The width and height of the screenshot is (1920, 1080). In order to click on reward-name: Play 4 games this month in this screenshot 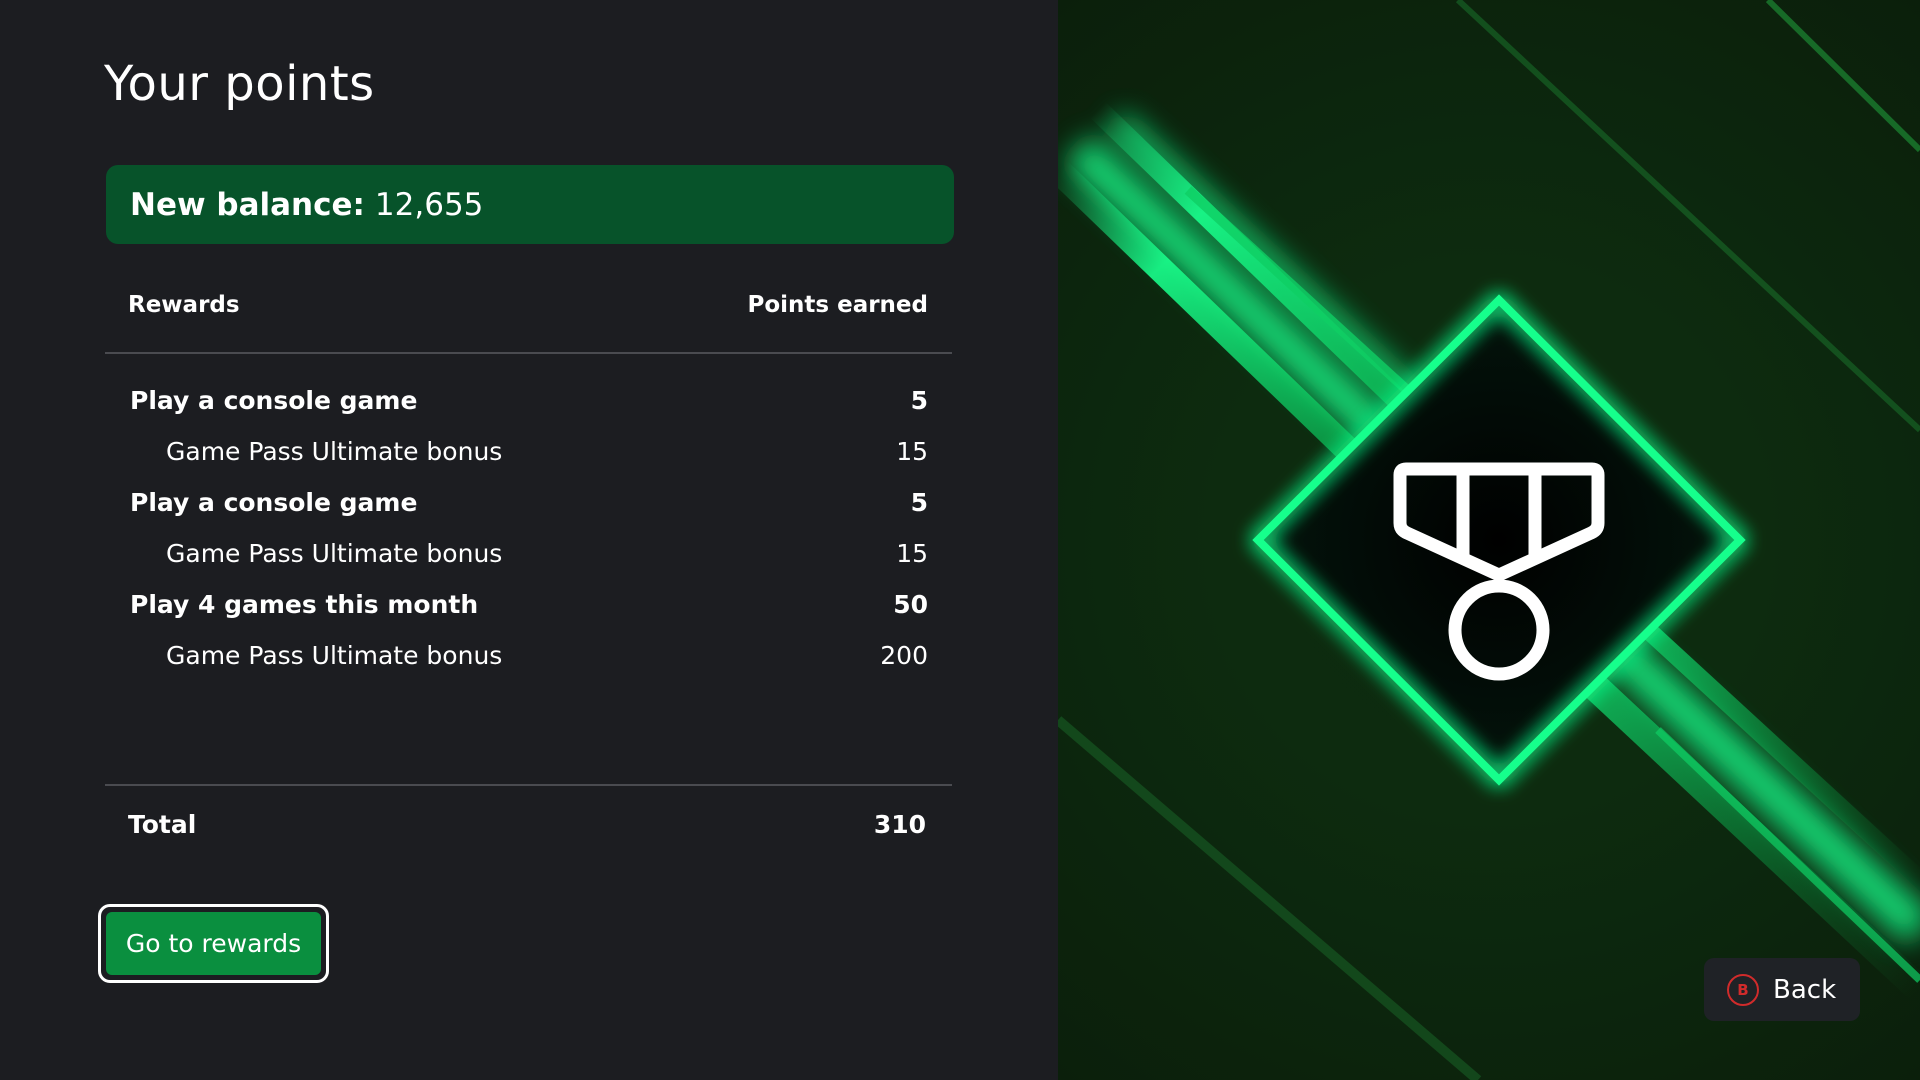, I will do `click(304, 604)`.